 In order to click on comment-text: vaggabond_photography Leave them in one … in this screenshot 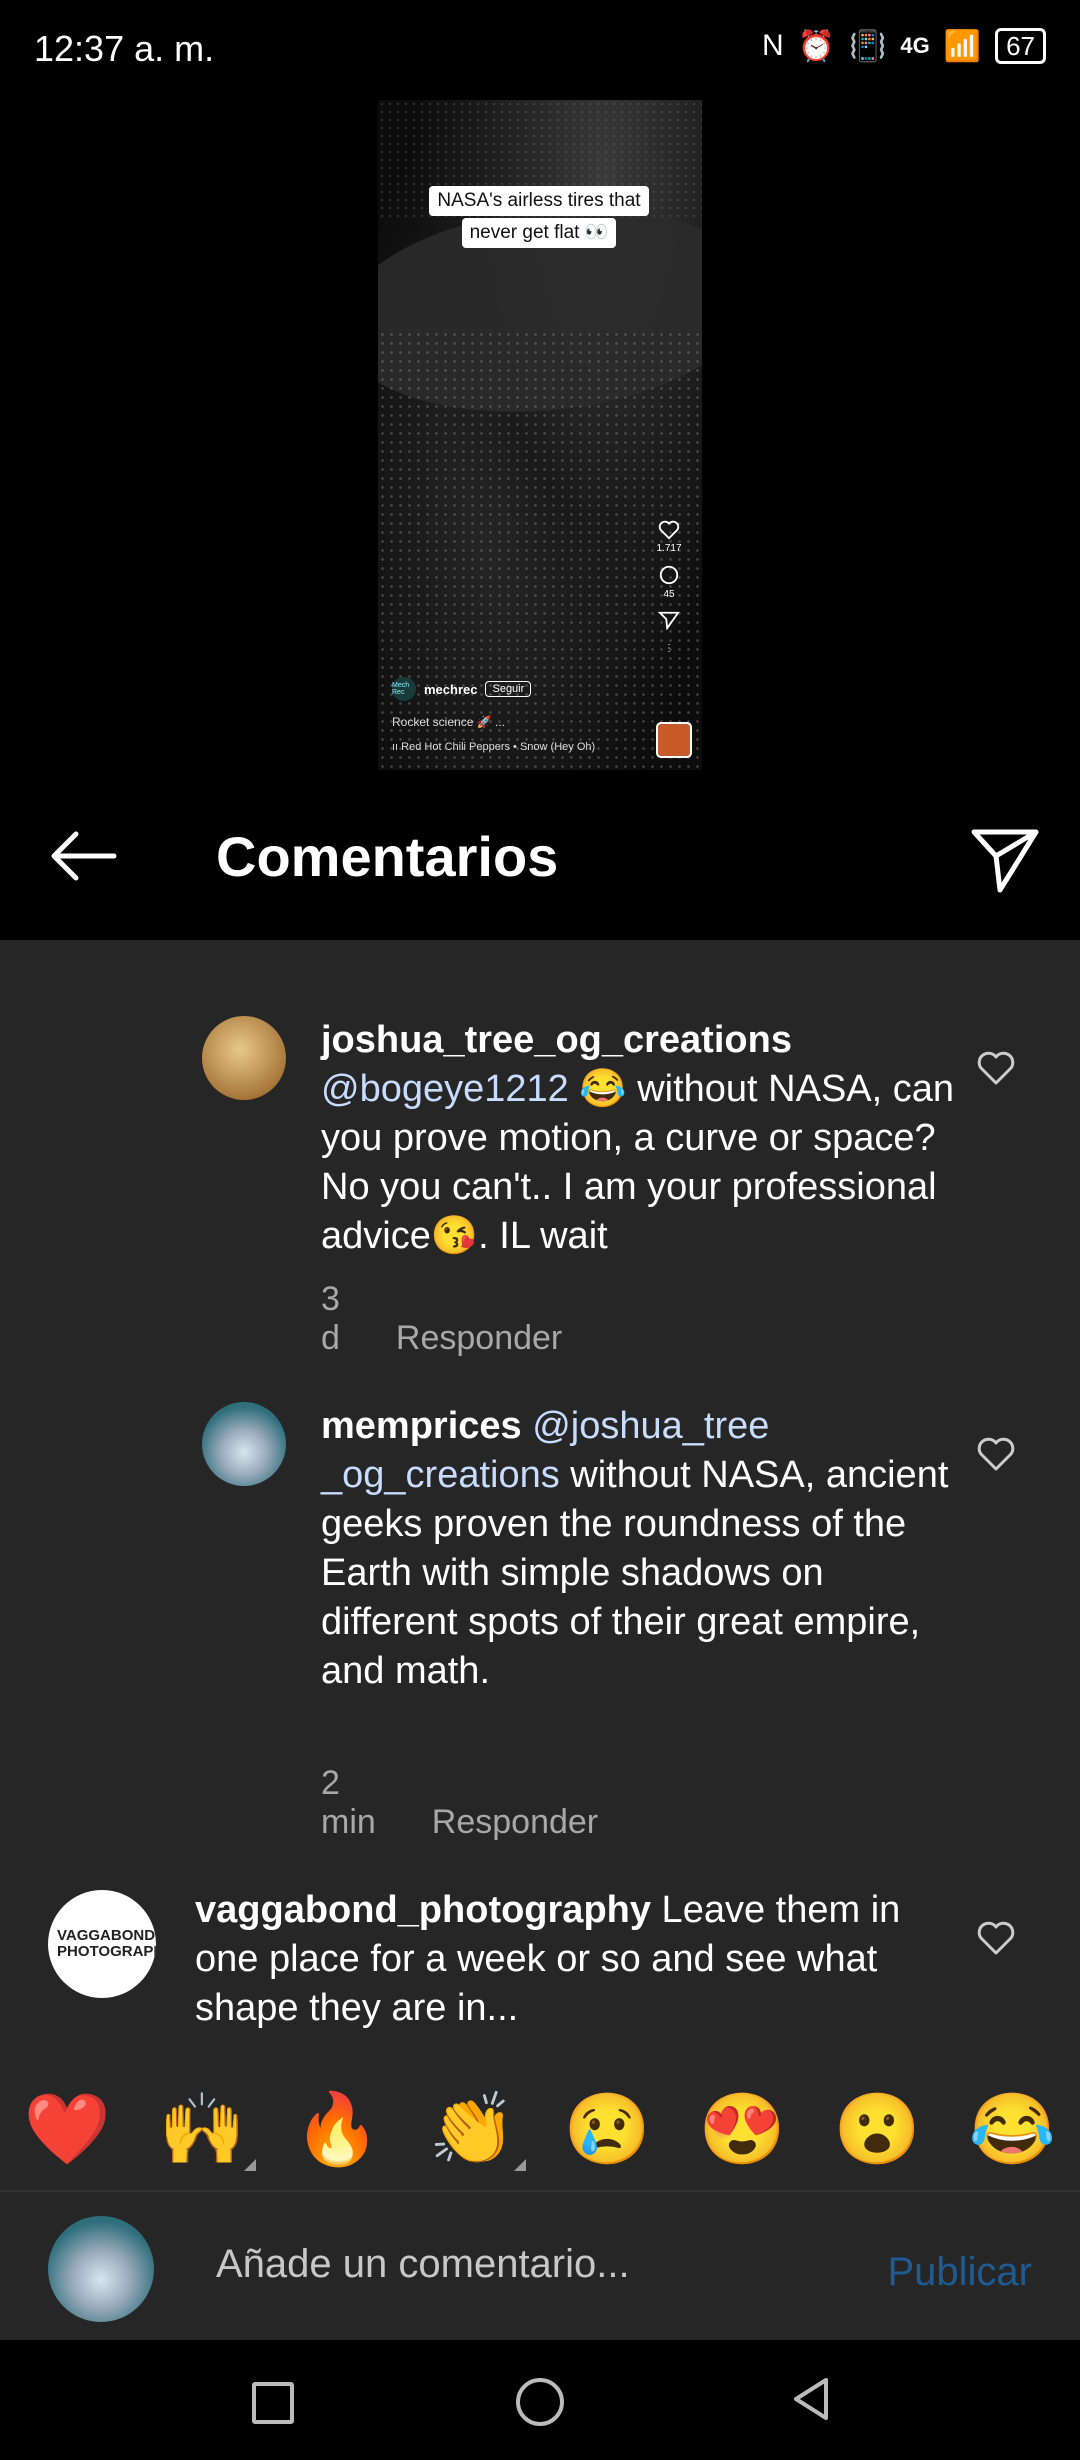, I will do `click(565, 1959)`.